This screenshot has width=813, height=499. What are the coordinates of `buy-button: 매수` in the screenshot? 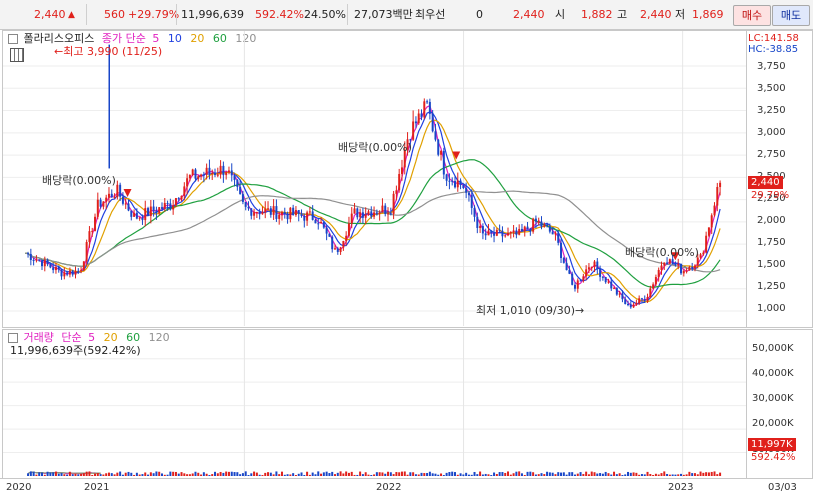 It's located at (752, 15).